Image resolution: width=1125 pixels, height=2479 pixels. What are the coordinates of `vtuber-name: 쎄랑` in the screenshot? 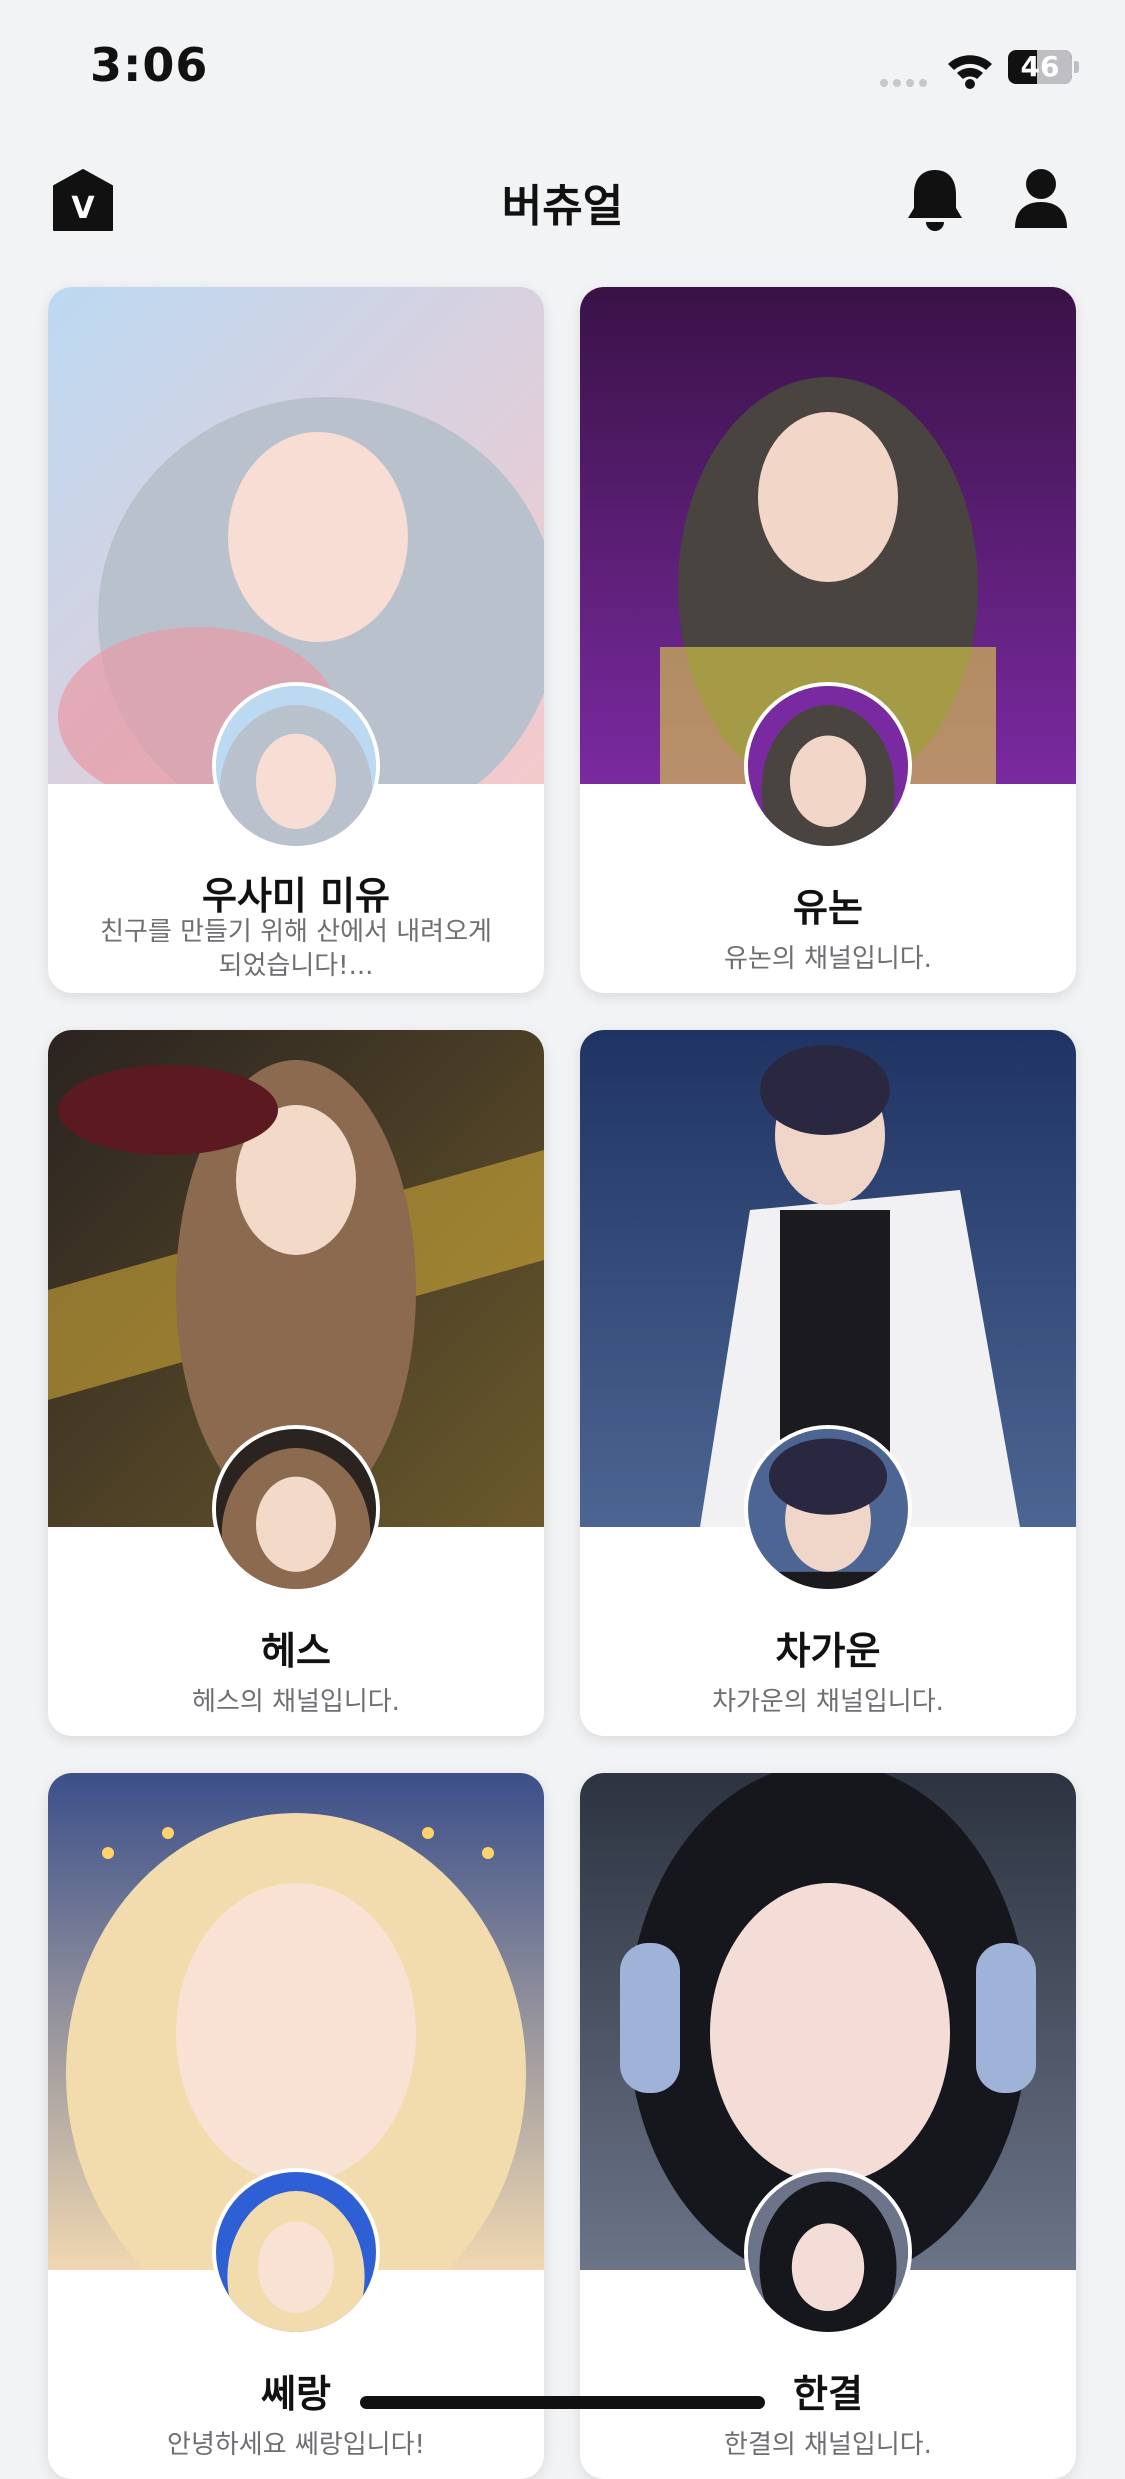 It's located at (296, 2394).